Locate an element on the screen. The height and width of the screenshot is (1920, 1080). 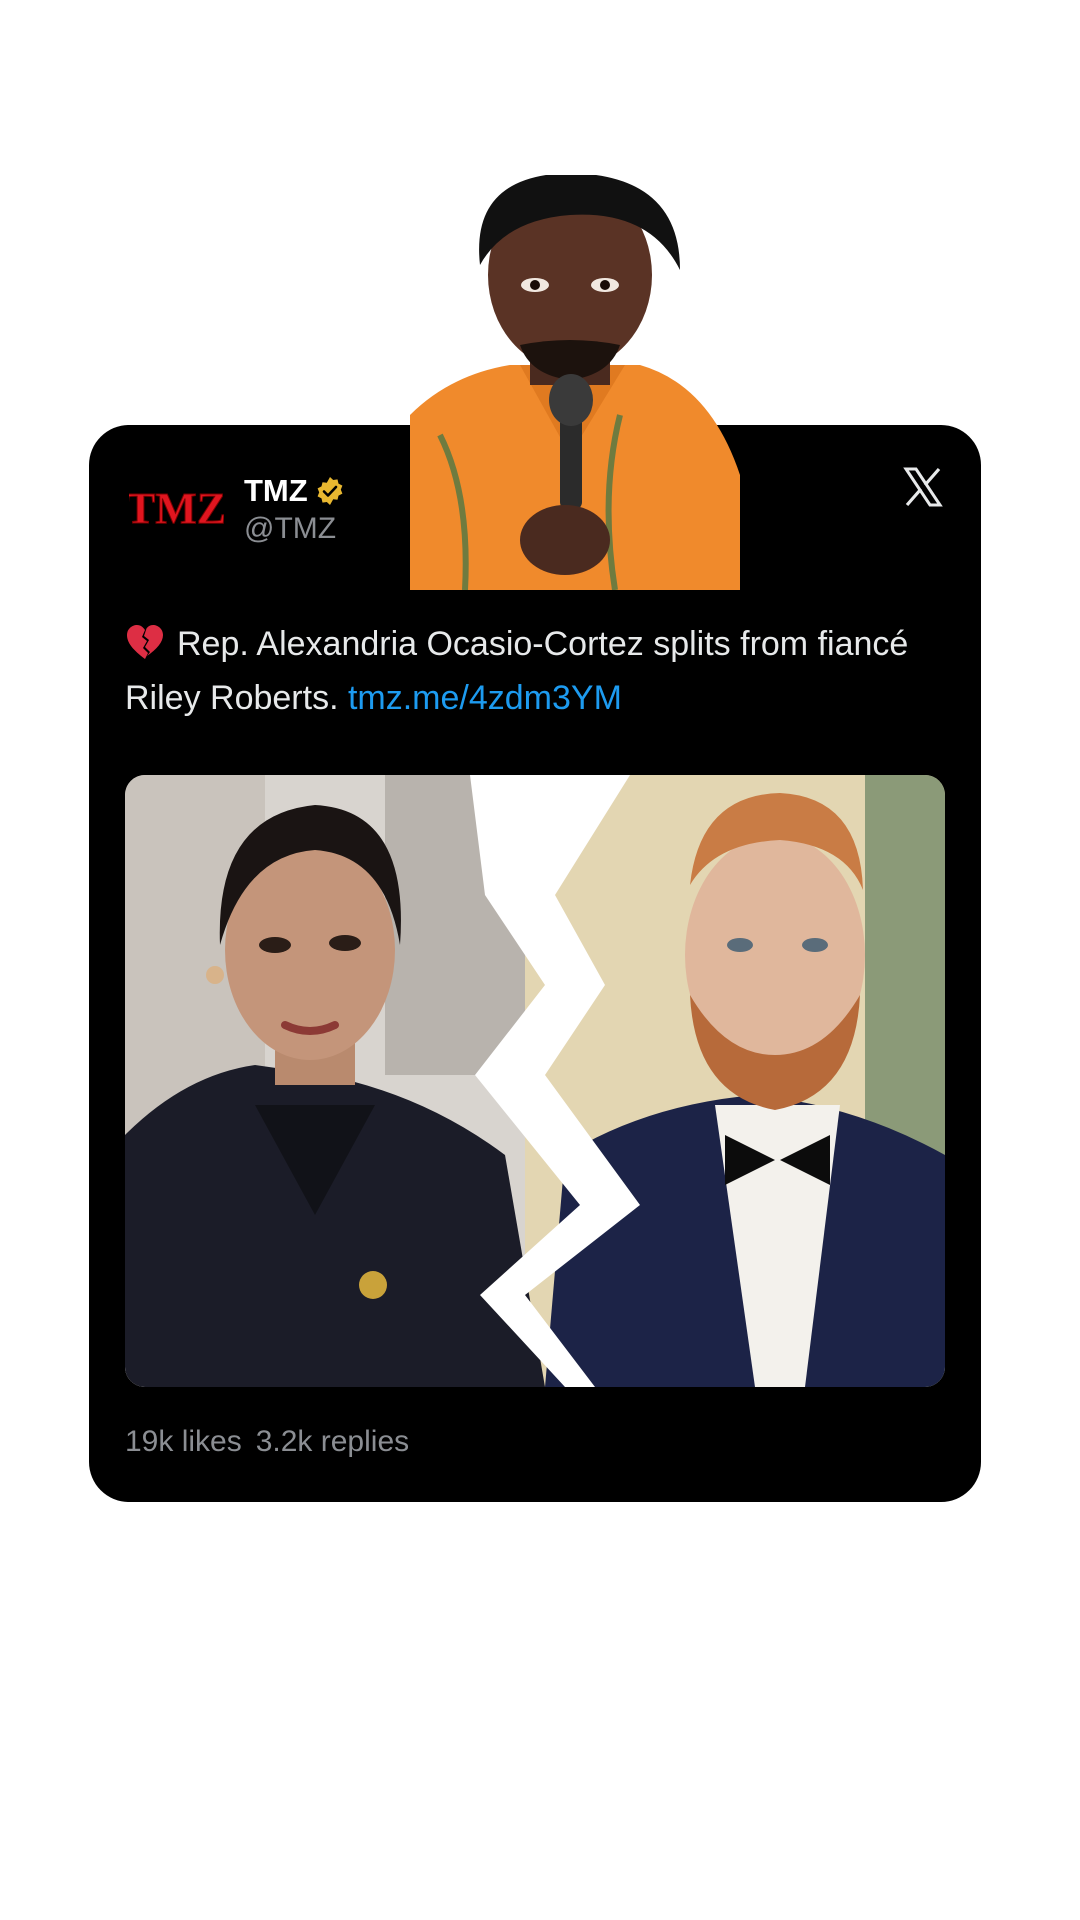
tmz-logo: TMZ is located at coordinates (176, 509).